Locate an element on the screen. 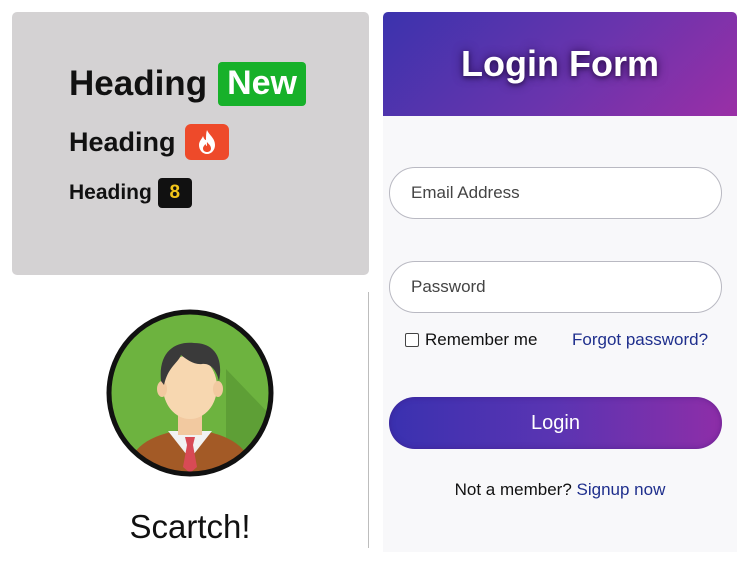  new-badge: New is located at coordinates (262, 84).